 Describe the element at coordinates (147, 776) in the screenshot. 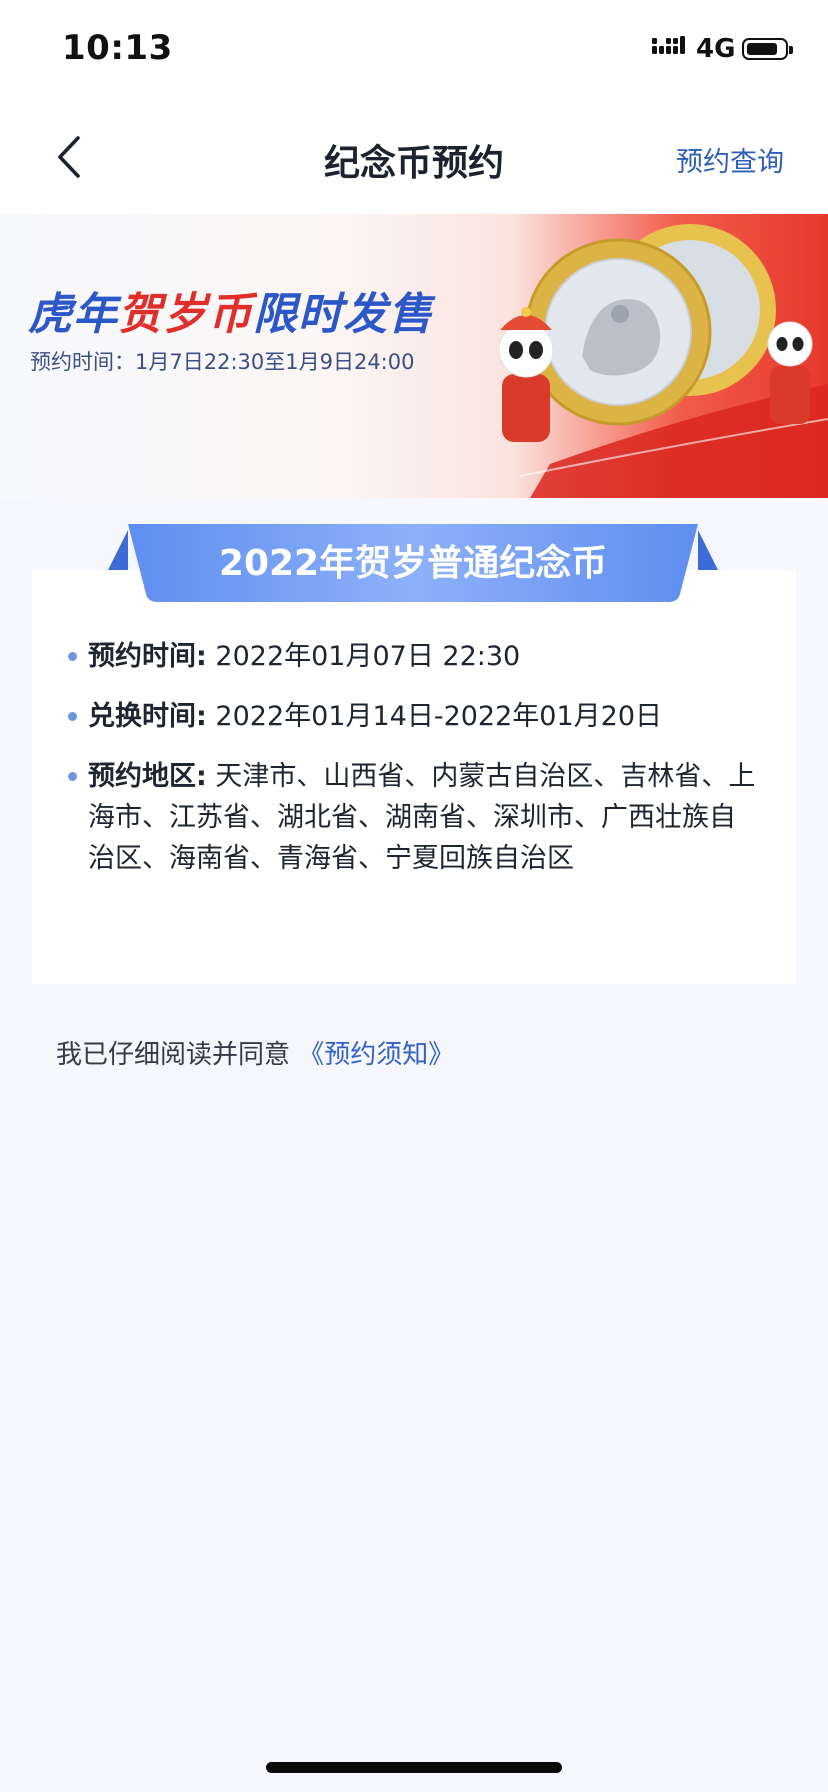

I see `info-label: 预约地区:` at that location.